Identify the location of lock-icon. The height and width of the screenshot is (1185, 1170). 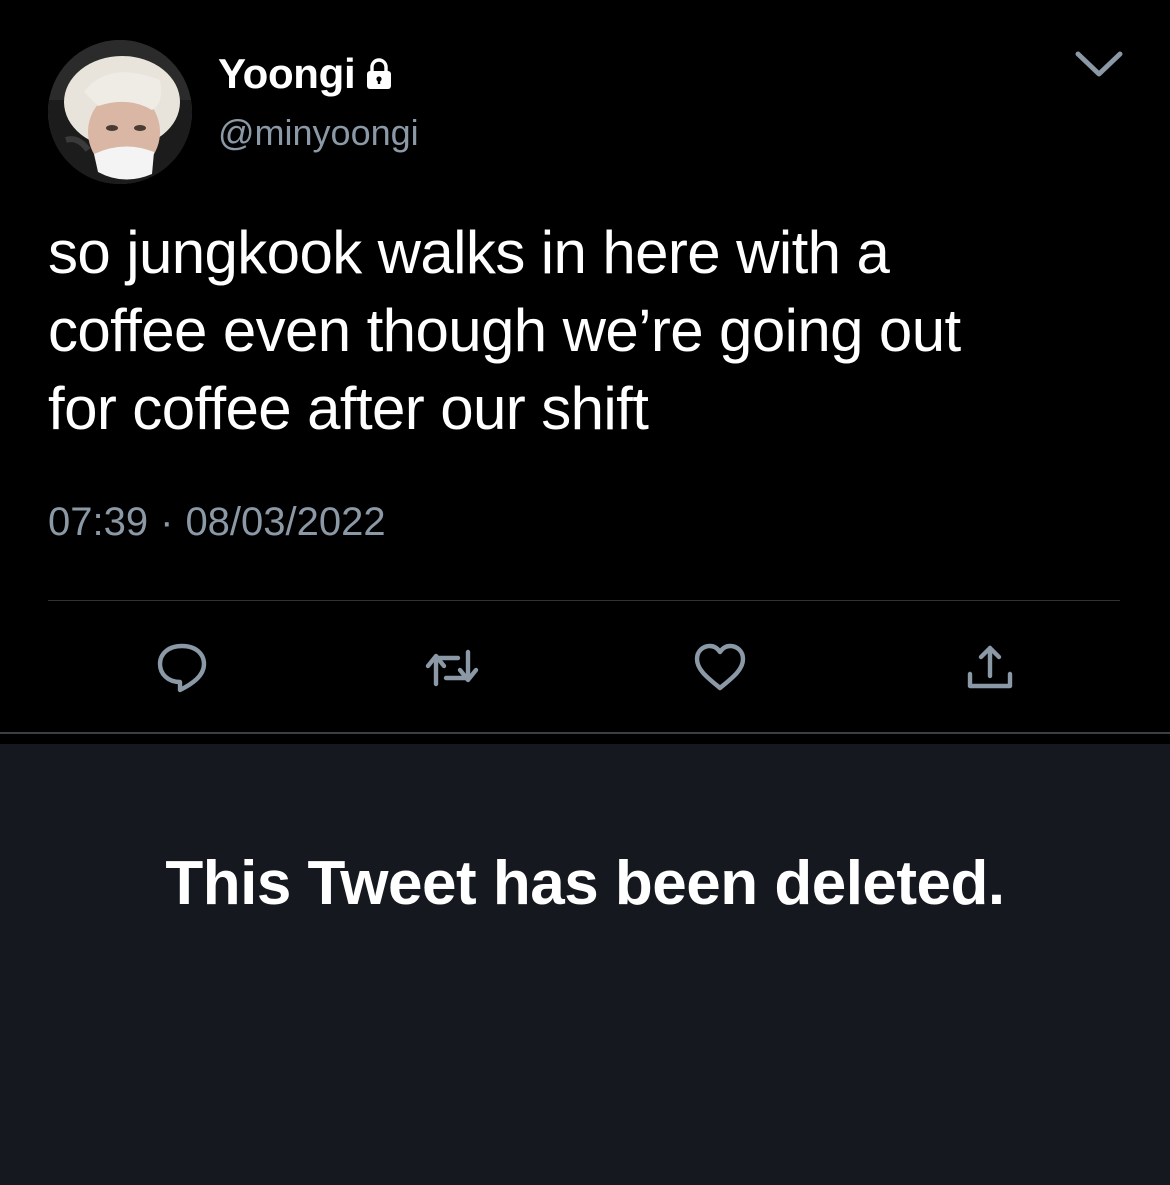
(379, 73).